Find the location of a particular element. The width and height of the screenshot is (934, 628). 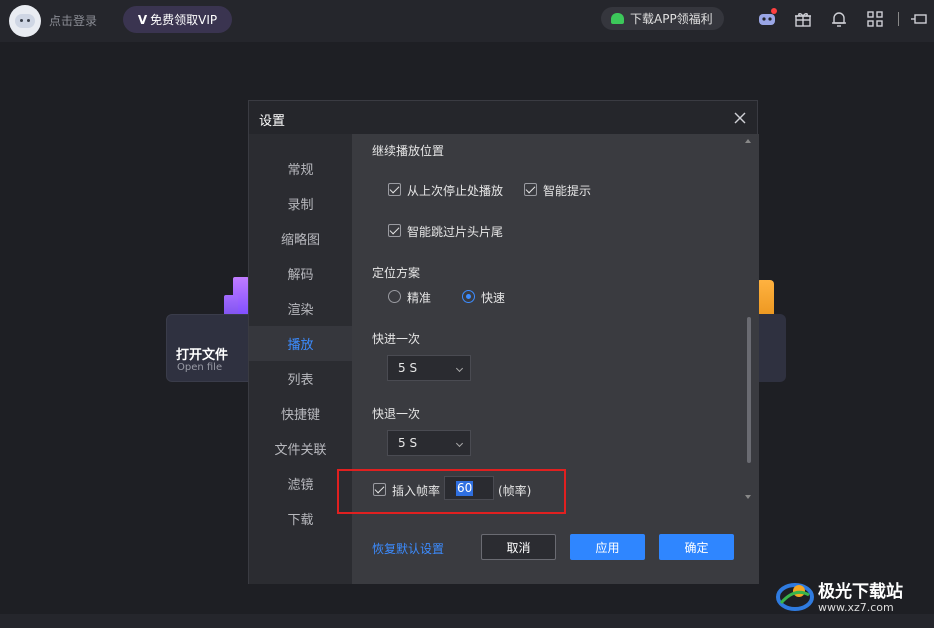

seek-fast-radio is located at coordinates (468, 296).